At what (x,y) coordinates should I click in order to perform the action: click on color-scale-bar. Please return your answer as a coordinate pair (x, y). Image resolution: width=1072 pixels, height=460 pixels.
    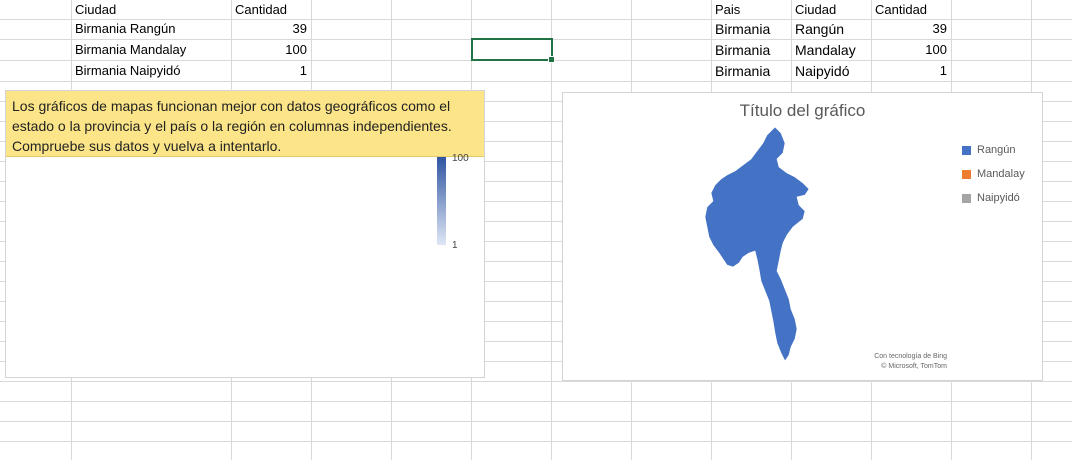
    Looking at the image, I should click on (441, 201).